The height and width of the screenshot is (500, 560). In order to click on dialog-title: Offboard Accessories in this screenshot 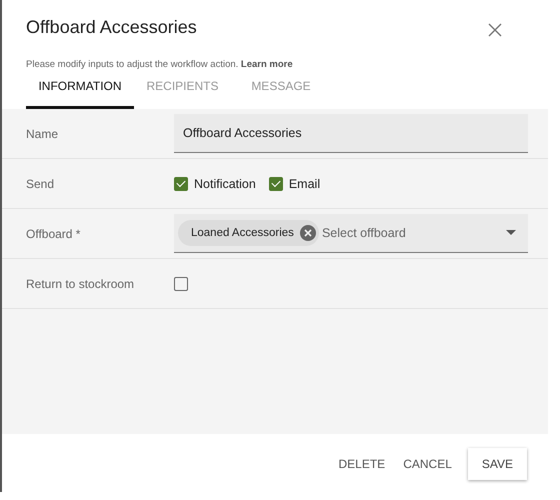, I will do `click(111, 27)`.